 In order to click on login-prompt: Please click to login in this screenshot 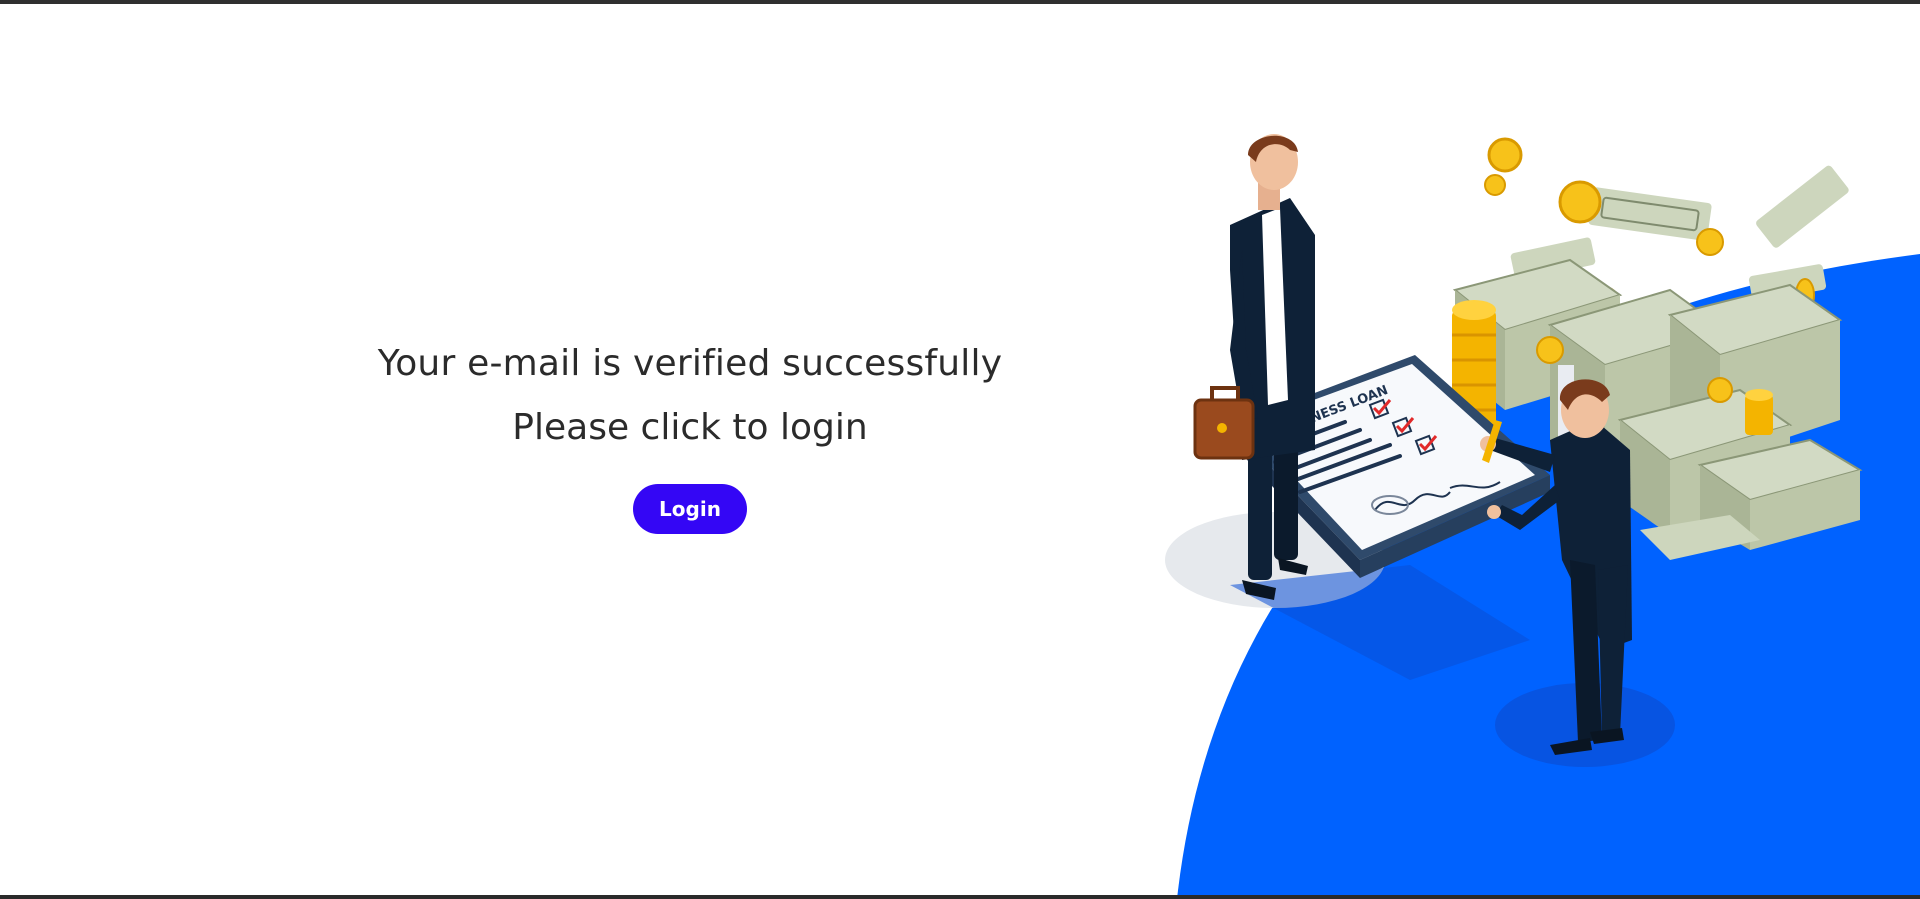, I will do `click(690, 427)`.